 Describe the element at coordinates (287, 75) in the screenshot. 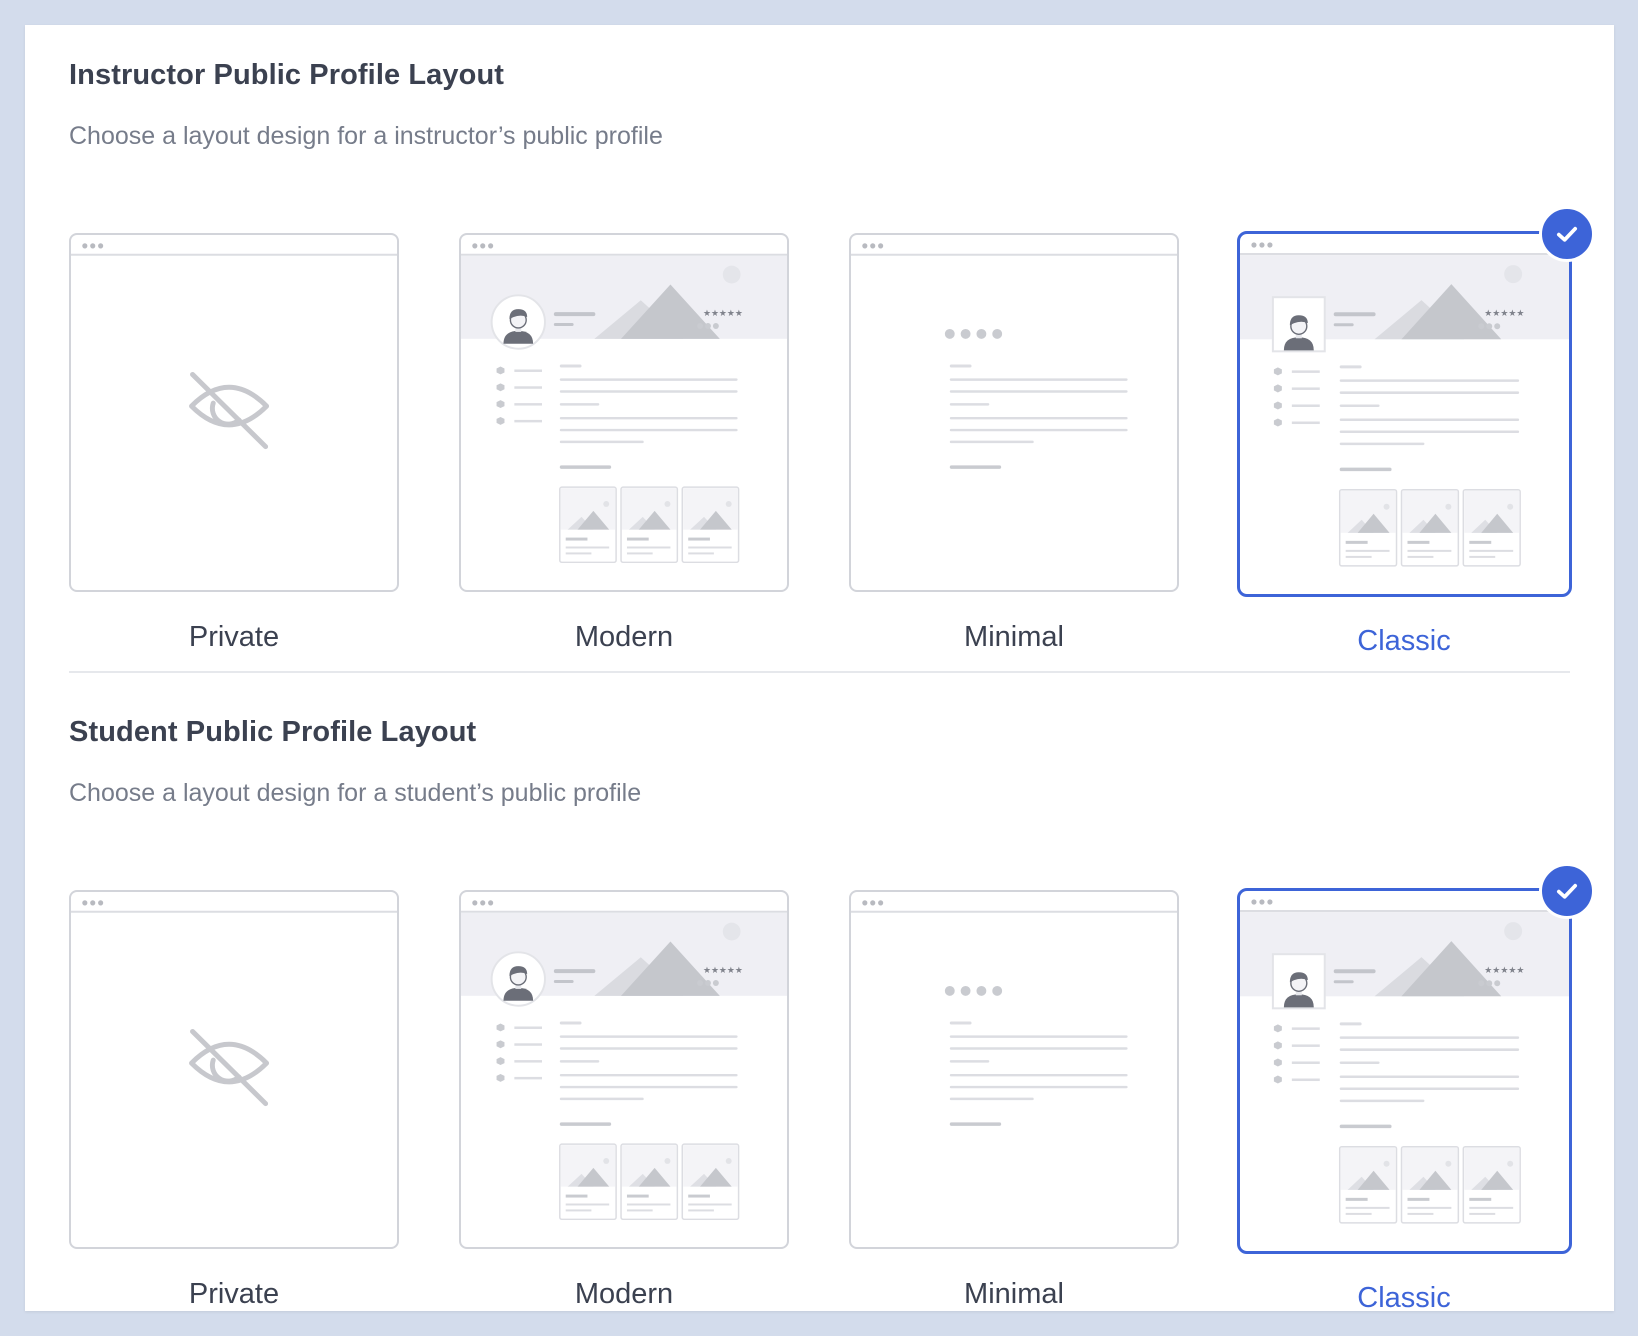

I see `section-title: Instructor Public Profile Layout` at that location.